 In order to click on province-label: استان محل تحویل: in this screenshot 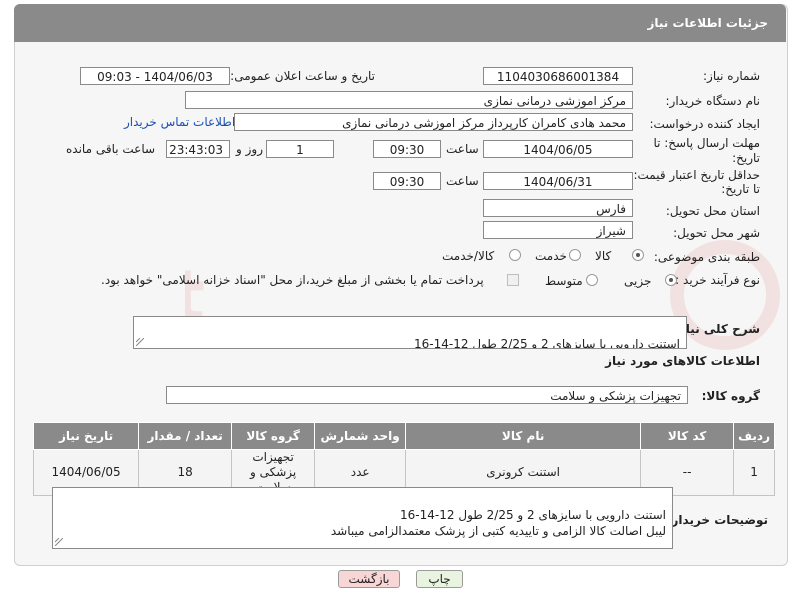, I will do `click(712, 211)`.